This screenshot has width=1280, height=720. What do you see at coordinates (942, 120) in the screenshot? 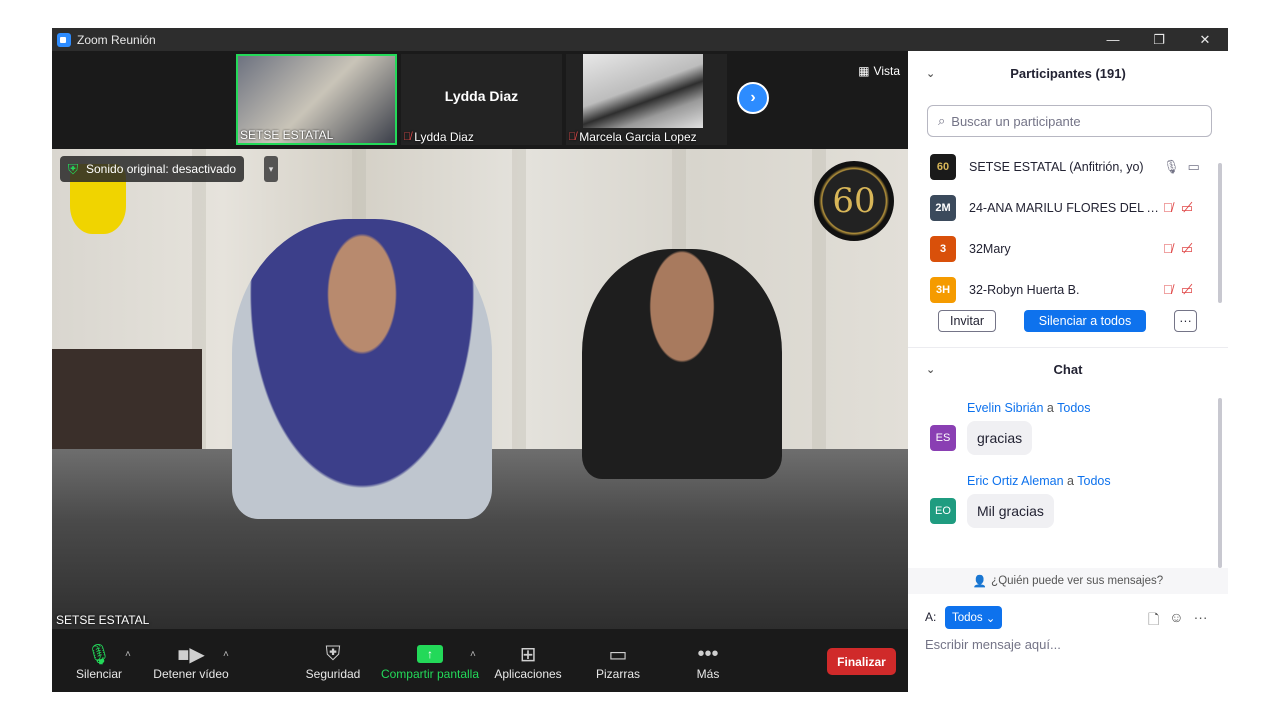
I see `search-icon: ⌕` at bounding box center [942, 120].